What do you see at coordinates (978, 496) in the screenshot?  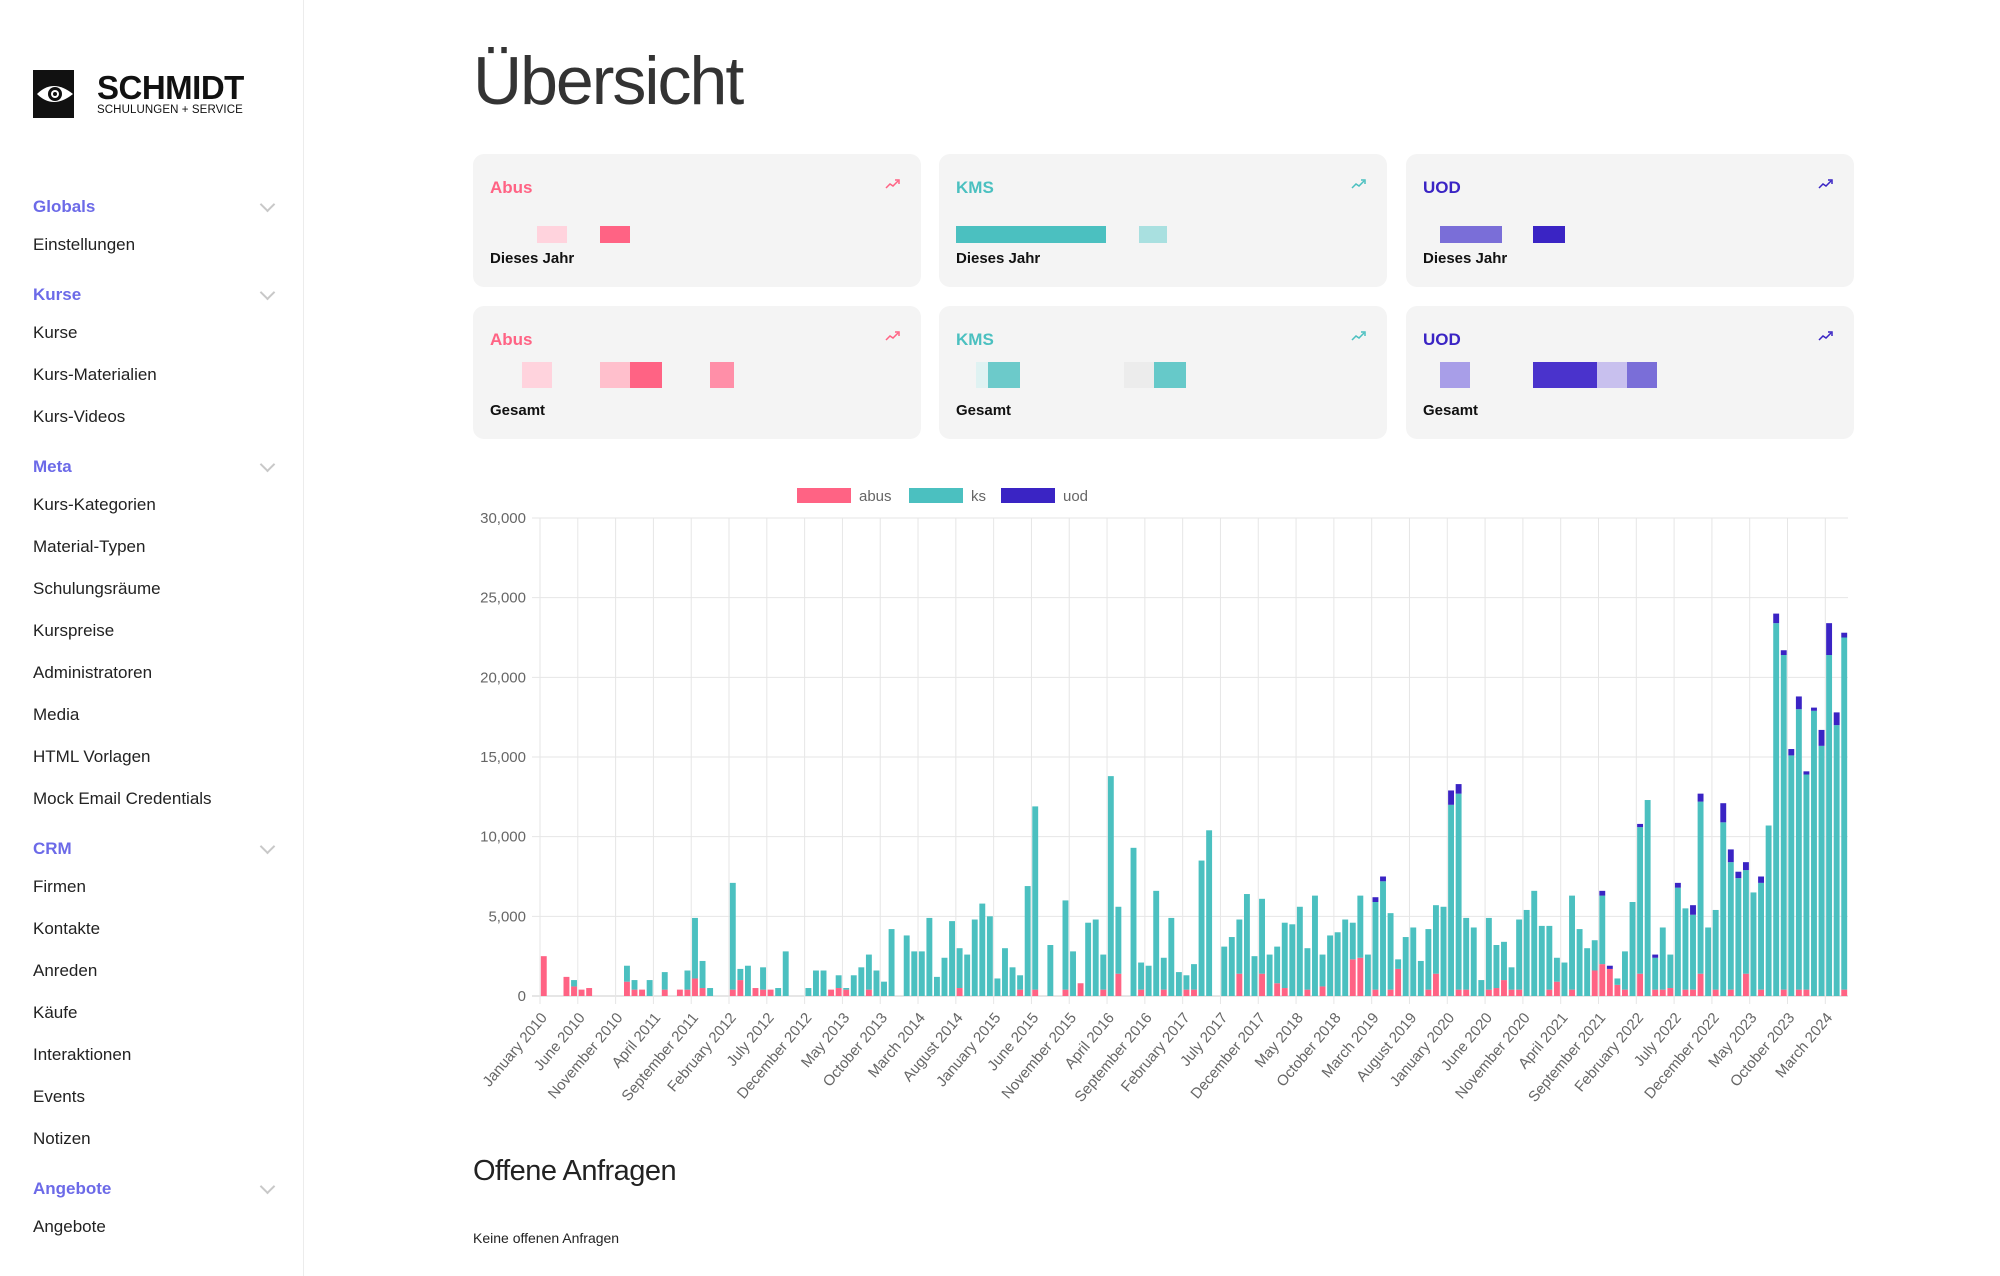 I see `legend-label-ks: ks` at bounding box center [978, 496].